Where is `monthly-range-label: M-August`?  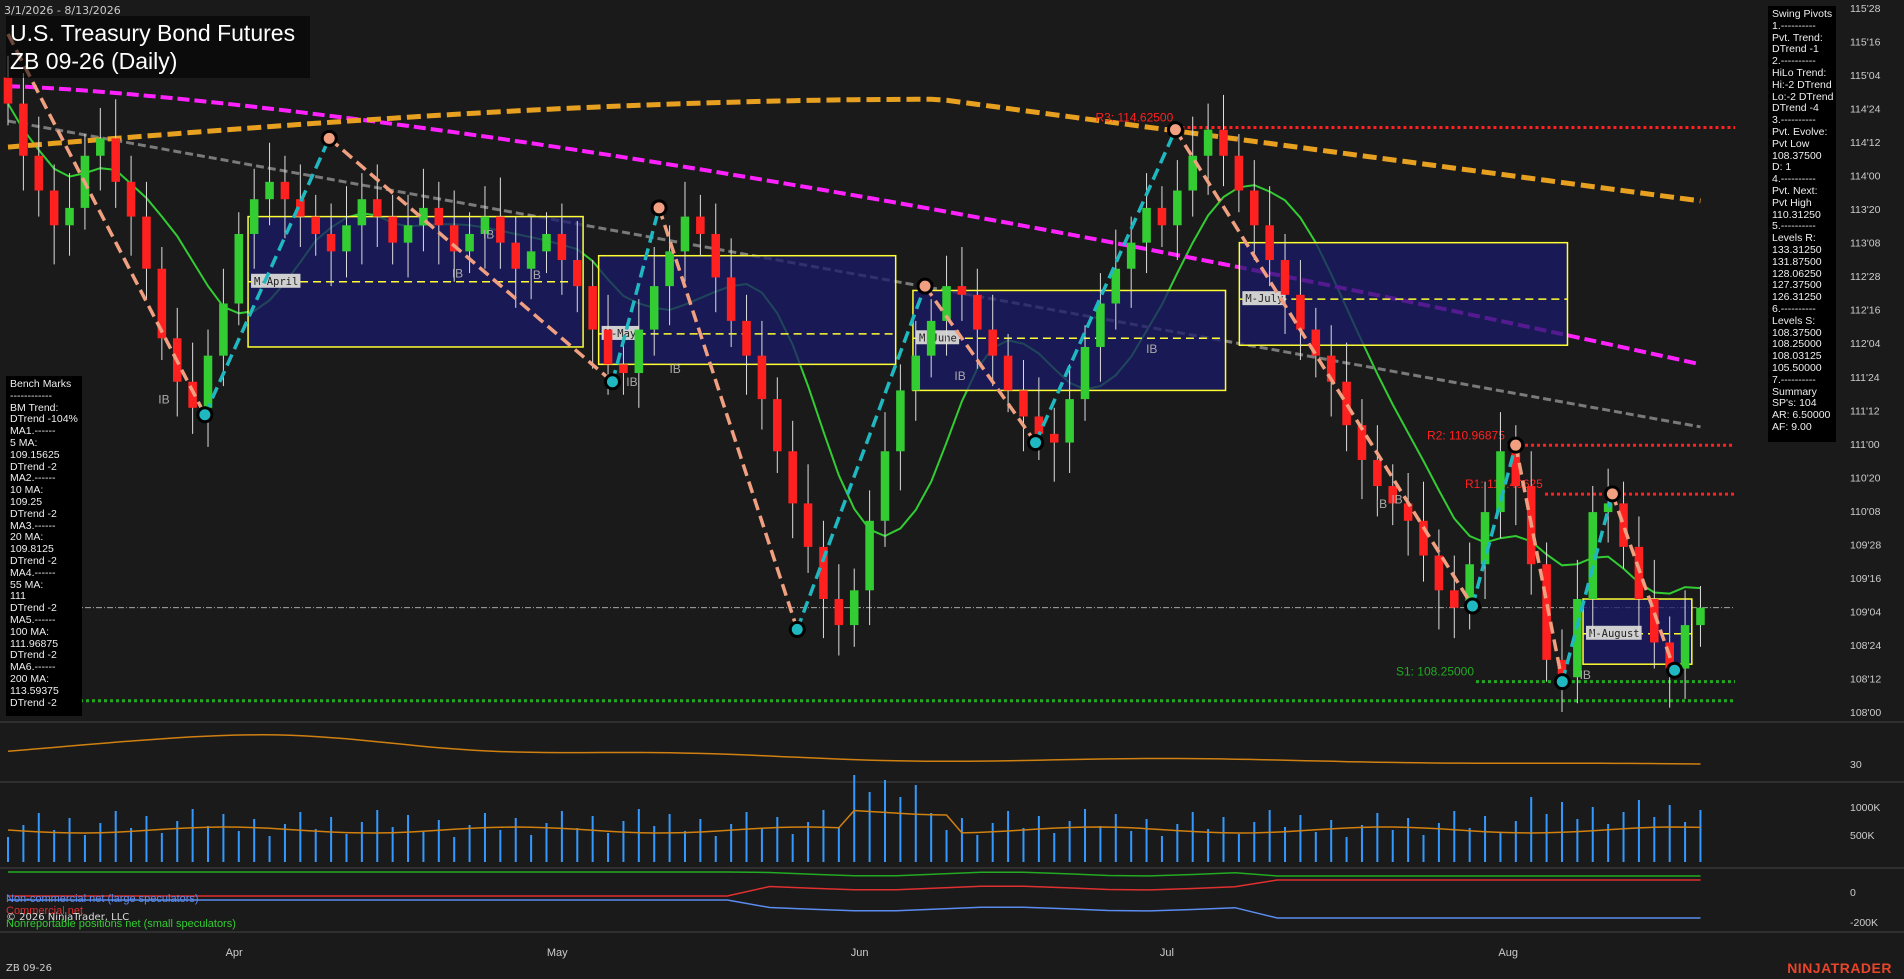 monthly-range-label: M-August is located at coordinates (1614, 634).